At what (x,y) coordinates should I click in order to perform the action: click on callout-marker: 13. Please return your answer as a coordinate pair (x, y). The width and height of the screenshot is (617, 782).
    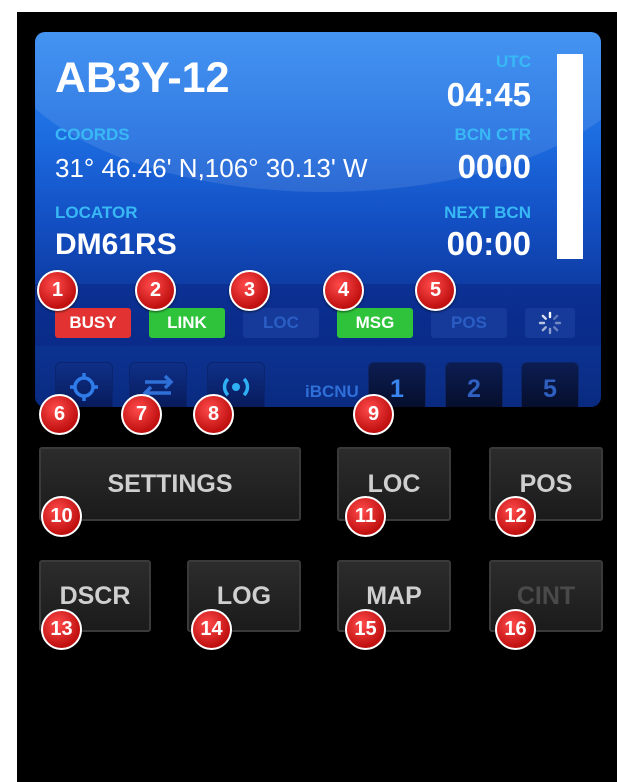
    Looking at the image, I should click on (61, 629).